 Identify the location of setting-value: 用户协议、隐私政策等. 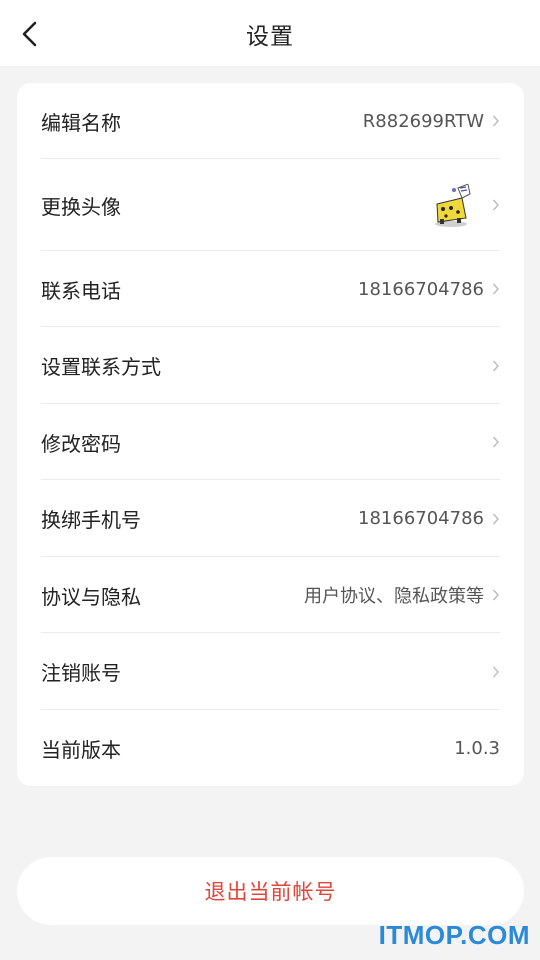
(394, 596).